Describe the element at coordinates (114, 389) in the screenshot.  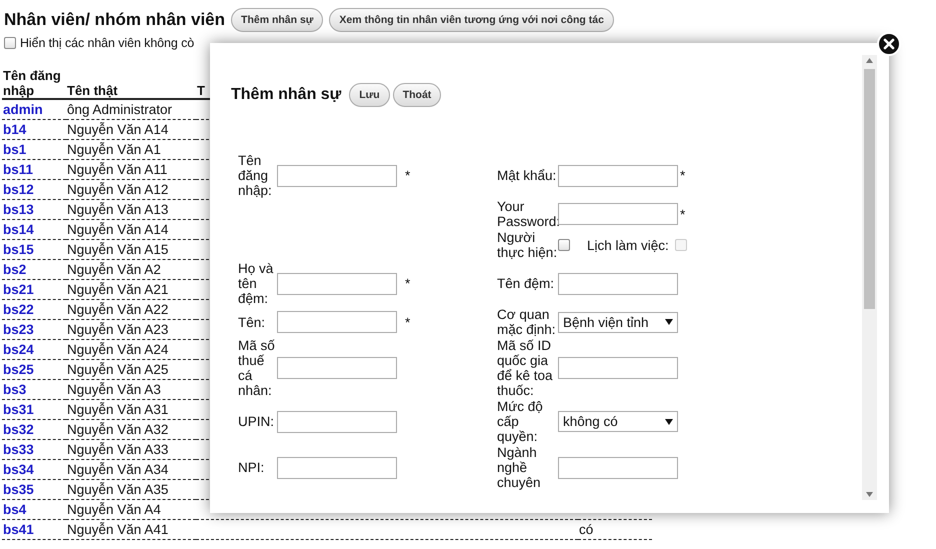
I see `table-cell: Nguyễn Văn A3` at that location.